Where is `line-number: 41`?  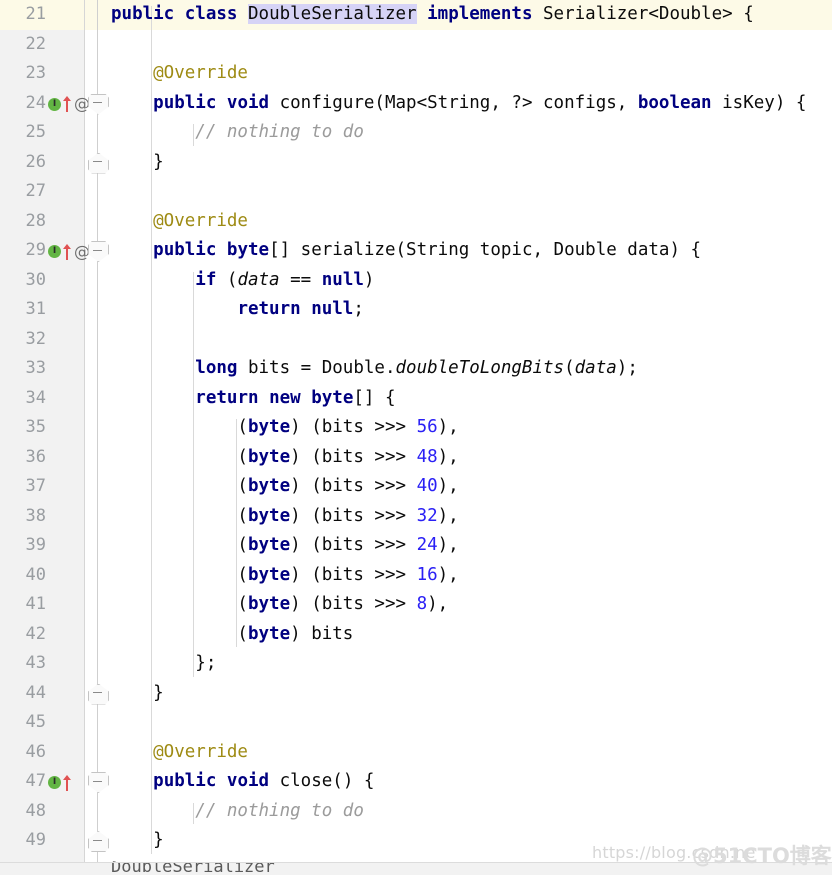 line-number: 41 is located at coordinates (23, 605).